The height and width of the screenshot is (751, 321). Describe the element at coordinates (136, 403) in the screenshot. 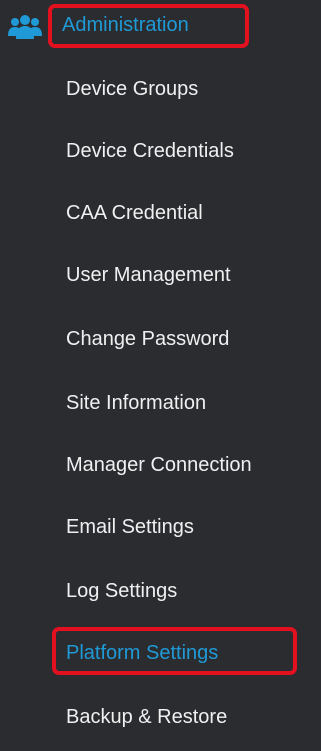

I see `nav-item-site-information: Site Information` at that location.